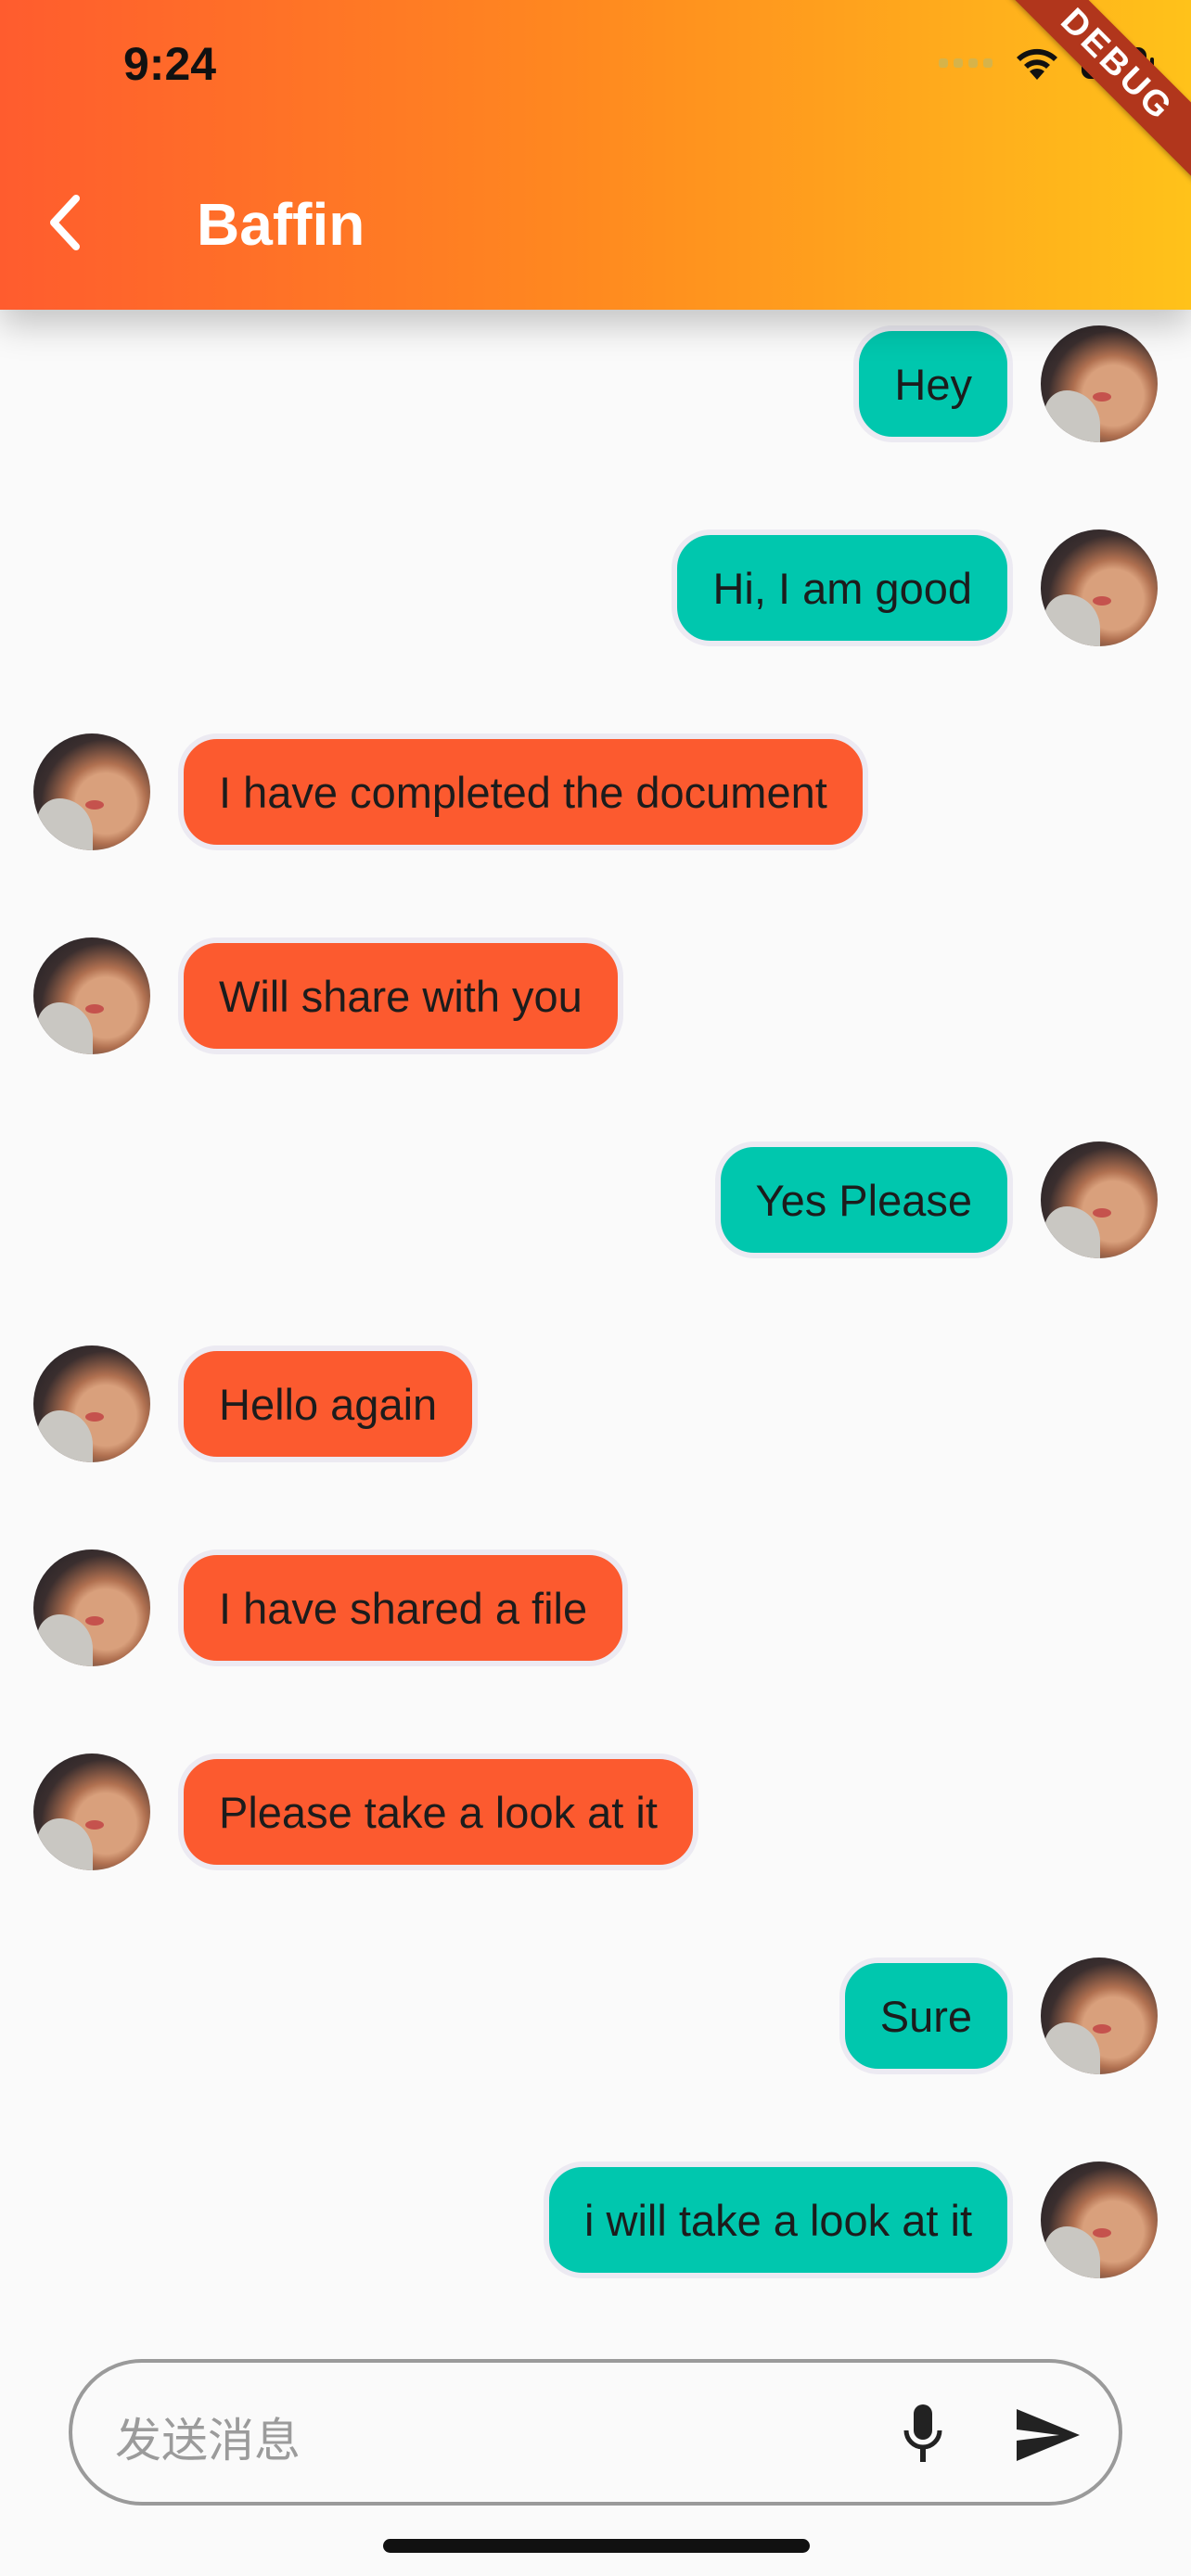  I want to click on send-icon, so click(1048, 2435).